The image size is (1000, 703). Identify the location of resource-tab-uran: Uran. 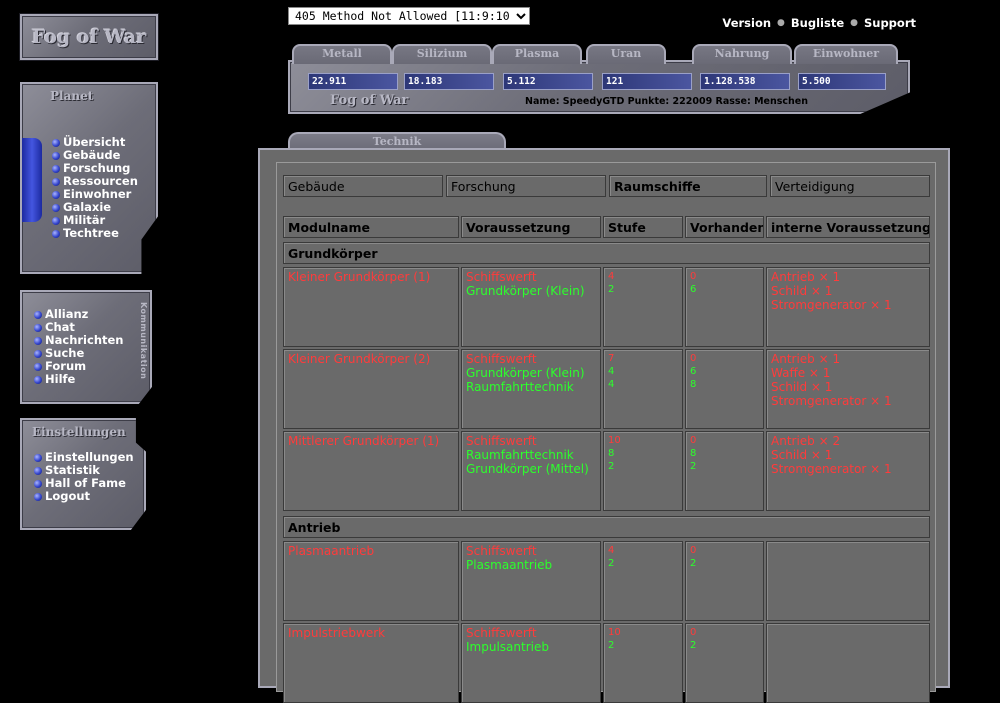
(626, 54).